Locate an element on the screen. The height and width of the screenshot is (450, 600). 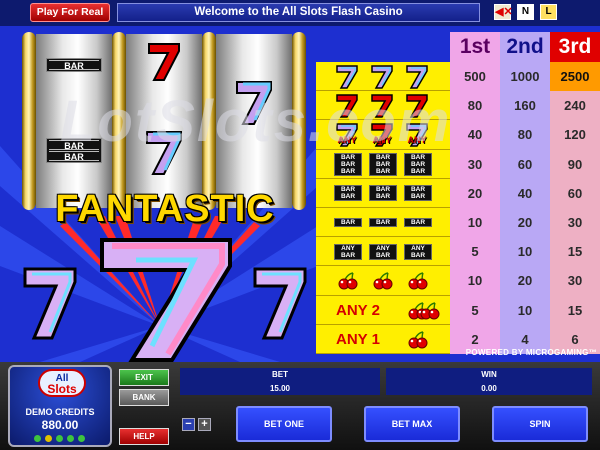
paytable-header-2: 2nd is located at coordinates (525, 46).